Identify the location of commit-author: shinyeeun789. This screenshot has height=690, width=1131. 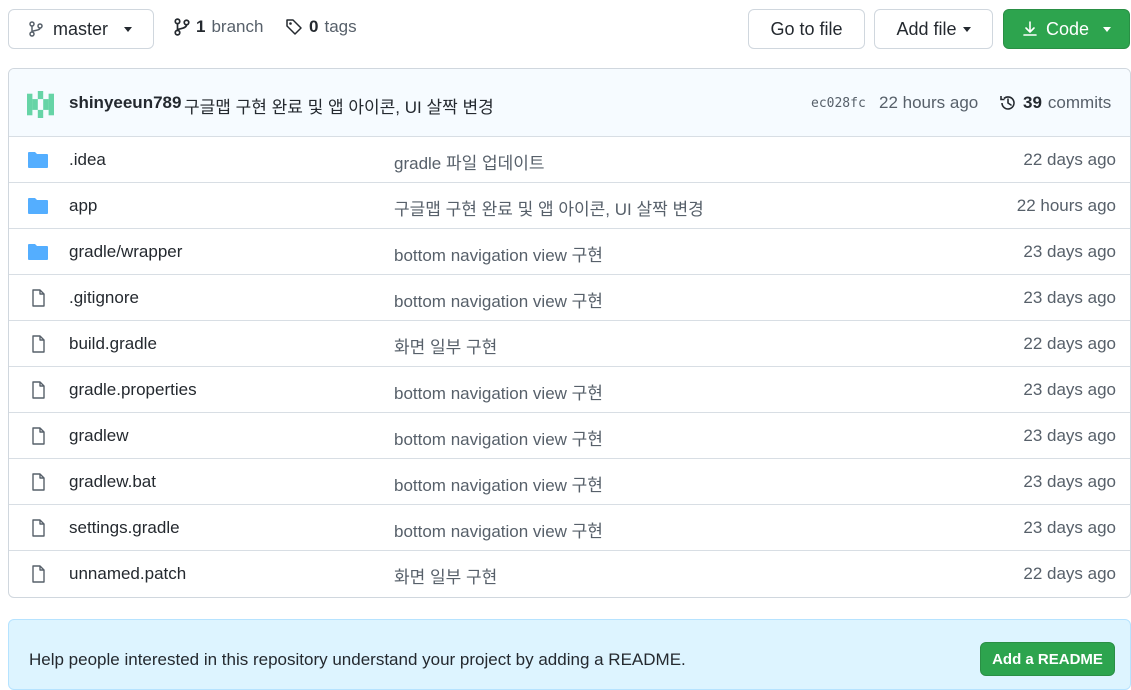
(125, 103).